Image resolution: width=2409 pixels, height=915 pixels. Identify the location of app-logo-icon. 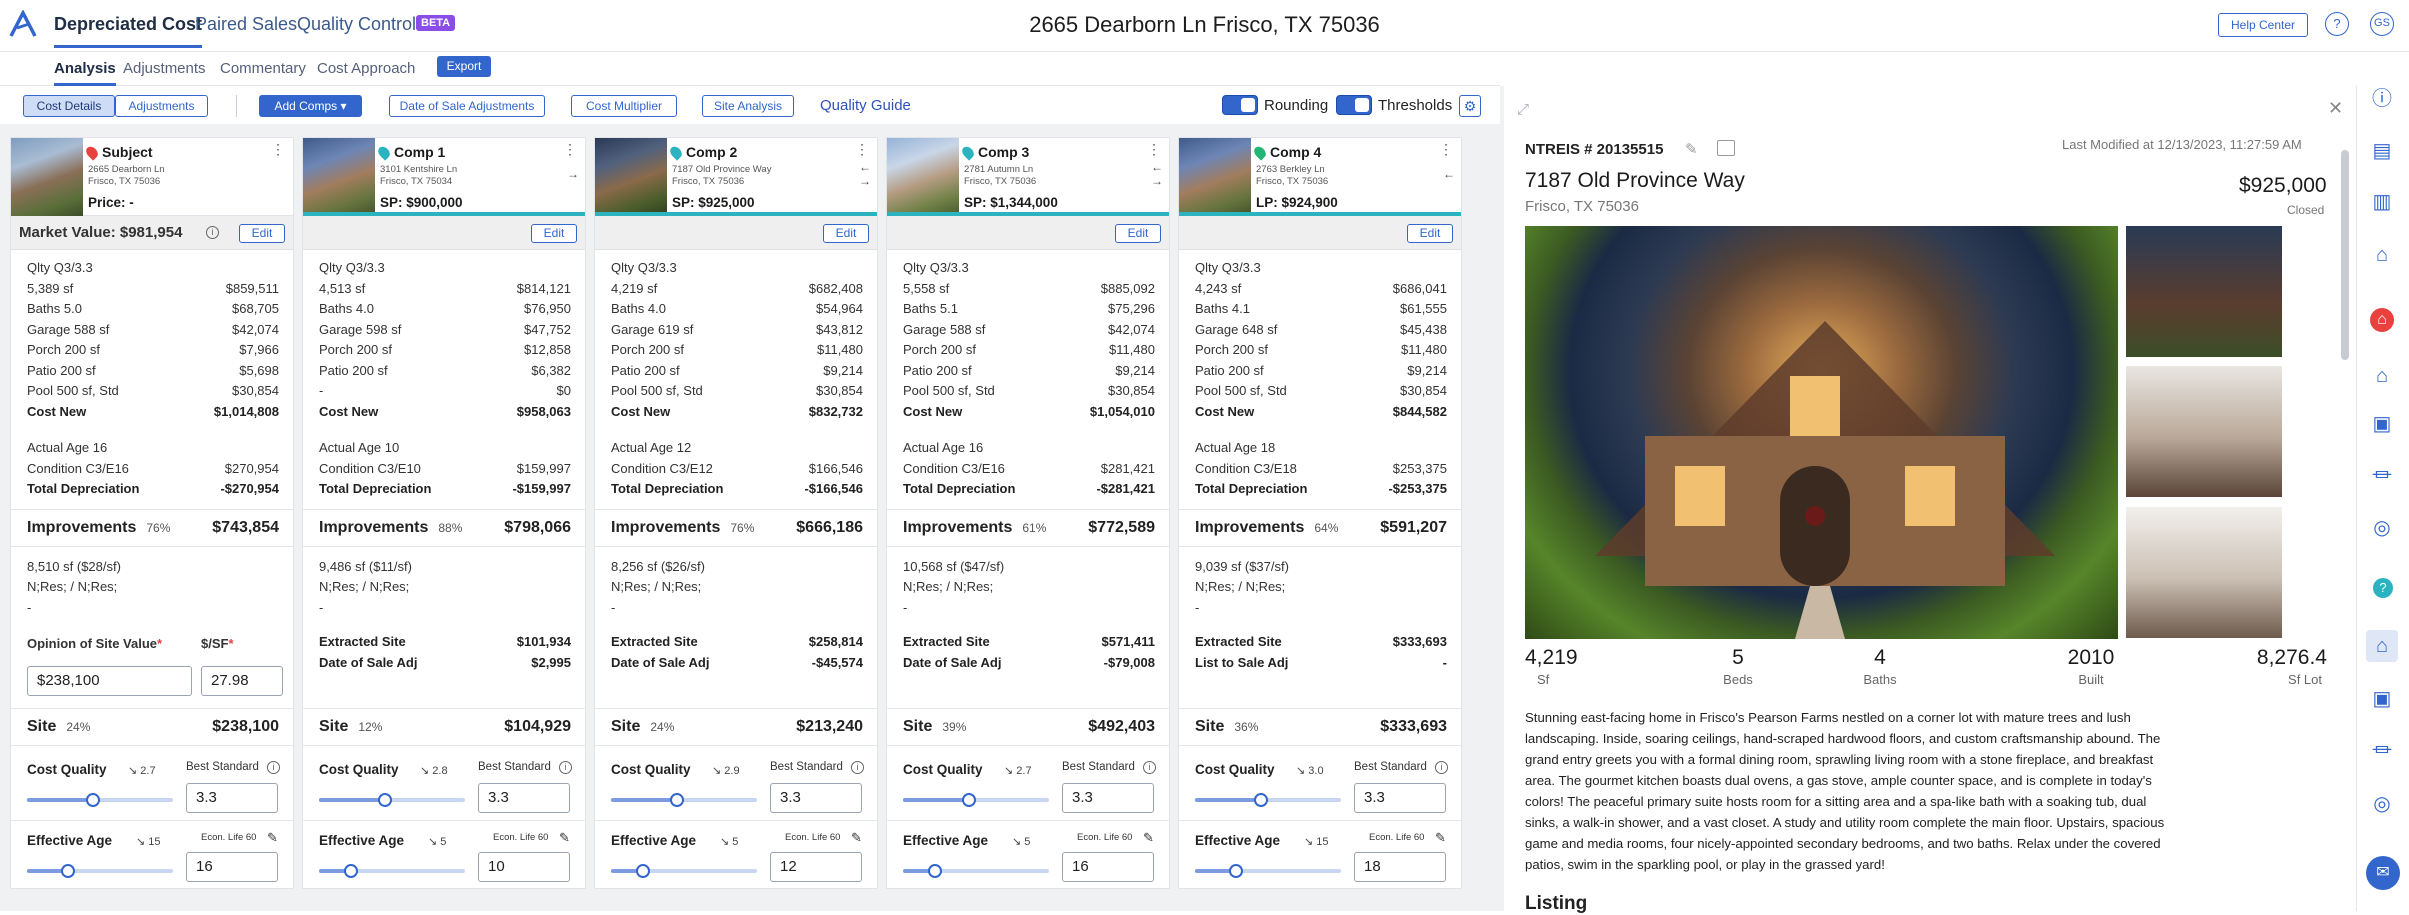
(23, 24).